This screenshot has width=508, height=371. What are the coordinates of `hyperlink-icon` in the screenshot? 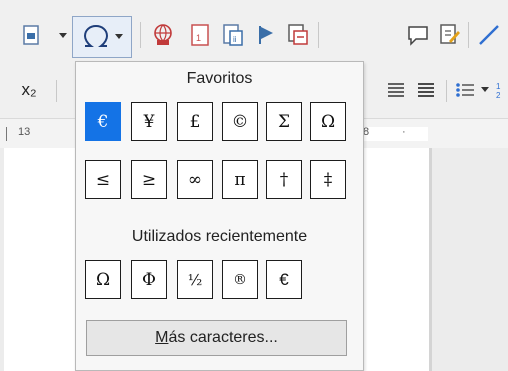 It's located at (163, 35).